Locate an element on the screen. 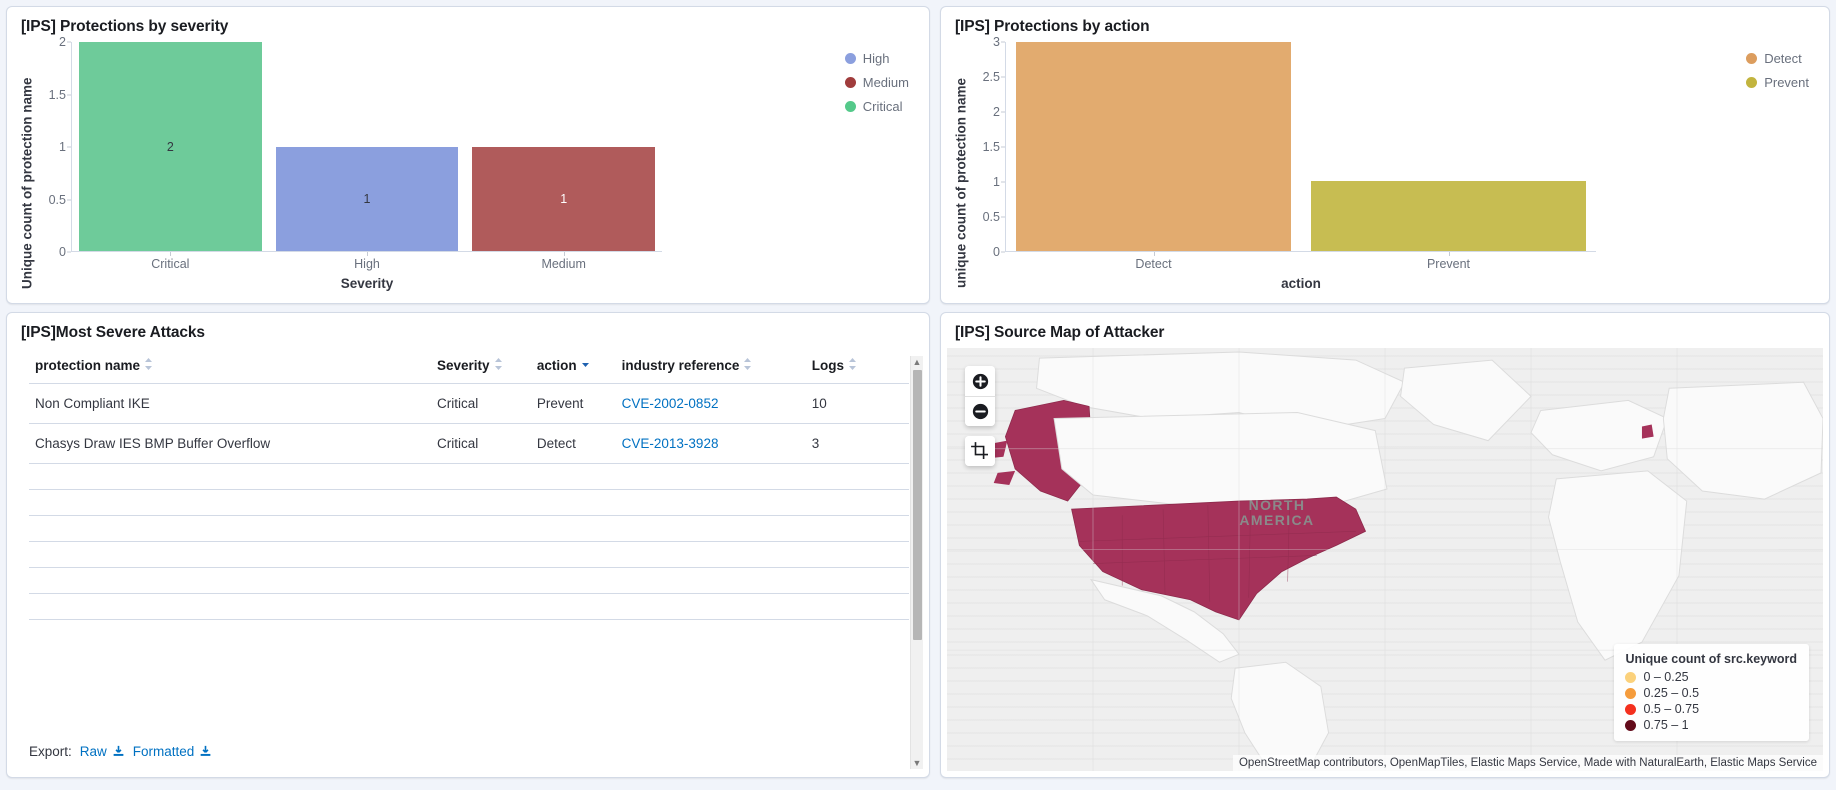  crop-icon is located at coordinates (980, 451).